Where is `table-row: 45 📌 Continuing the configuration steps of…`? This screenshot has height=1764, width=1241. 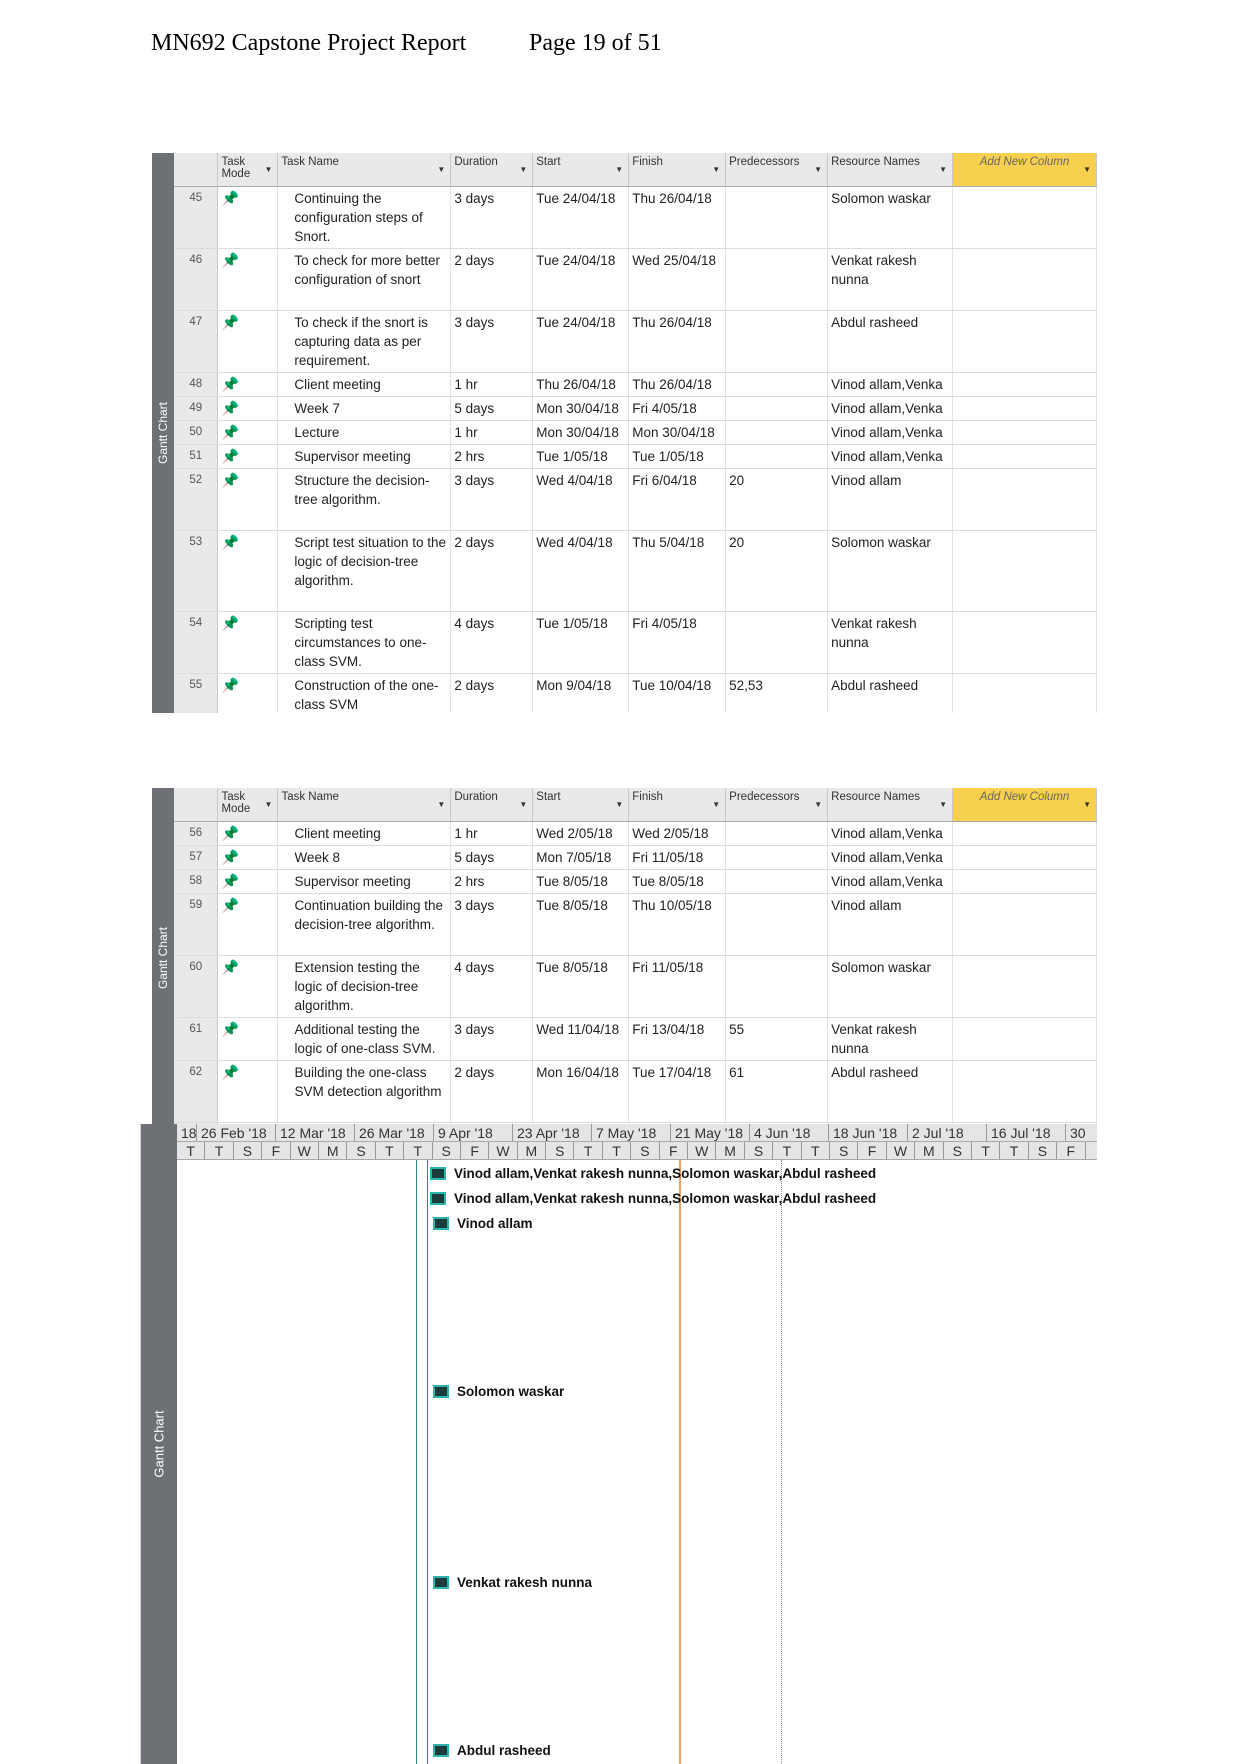 table-row: 45 📌 Continuing the configuration steps of… is located at coordinates (635, 217).